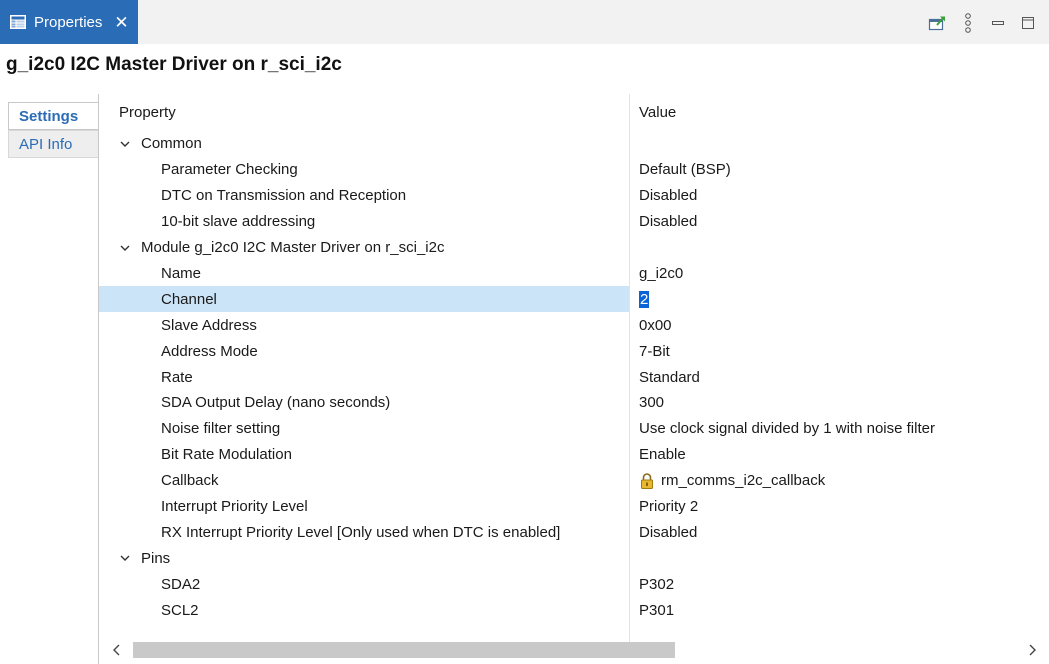 The width and height of the screenshot is (1049, 664). Describe the element at coordinates (364, 144) in the screenshot. I see `property-cell: Common` at that location.